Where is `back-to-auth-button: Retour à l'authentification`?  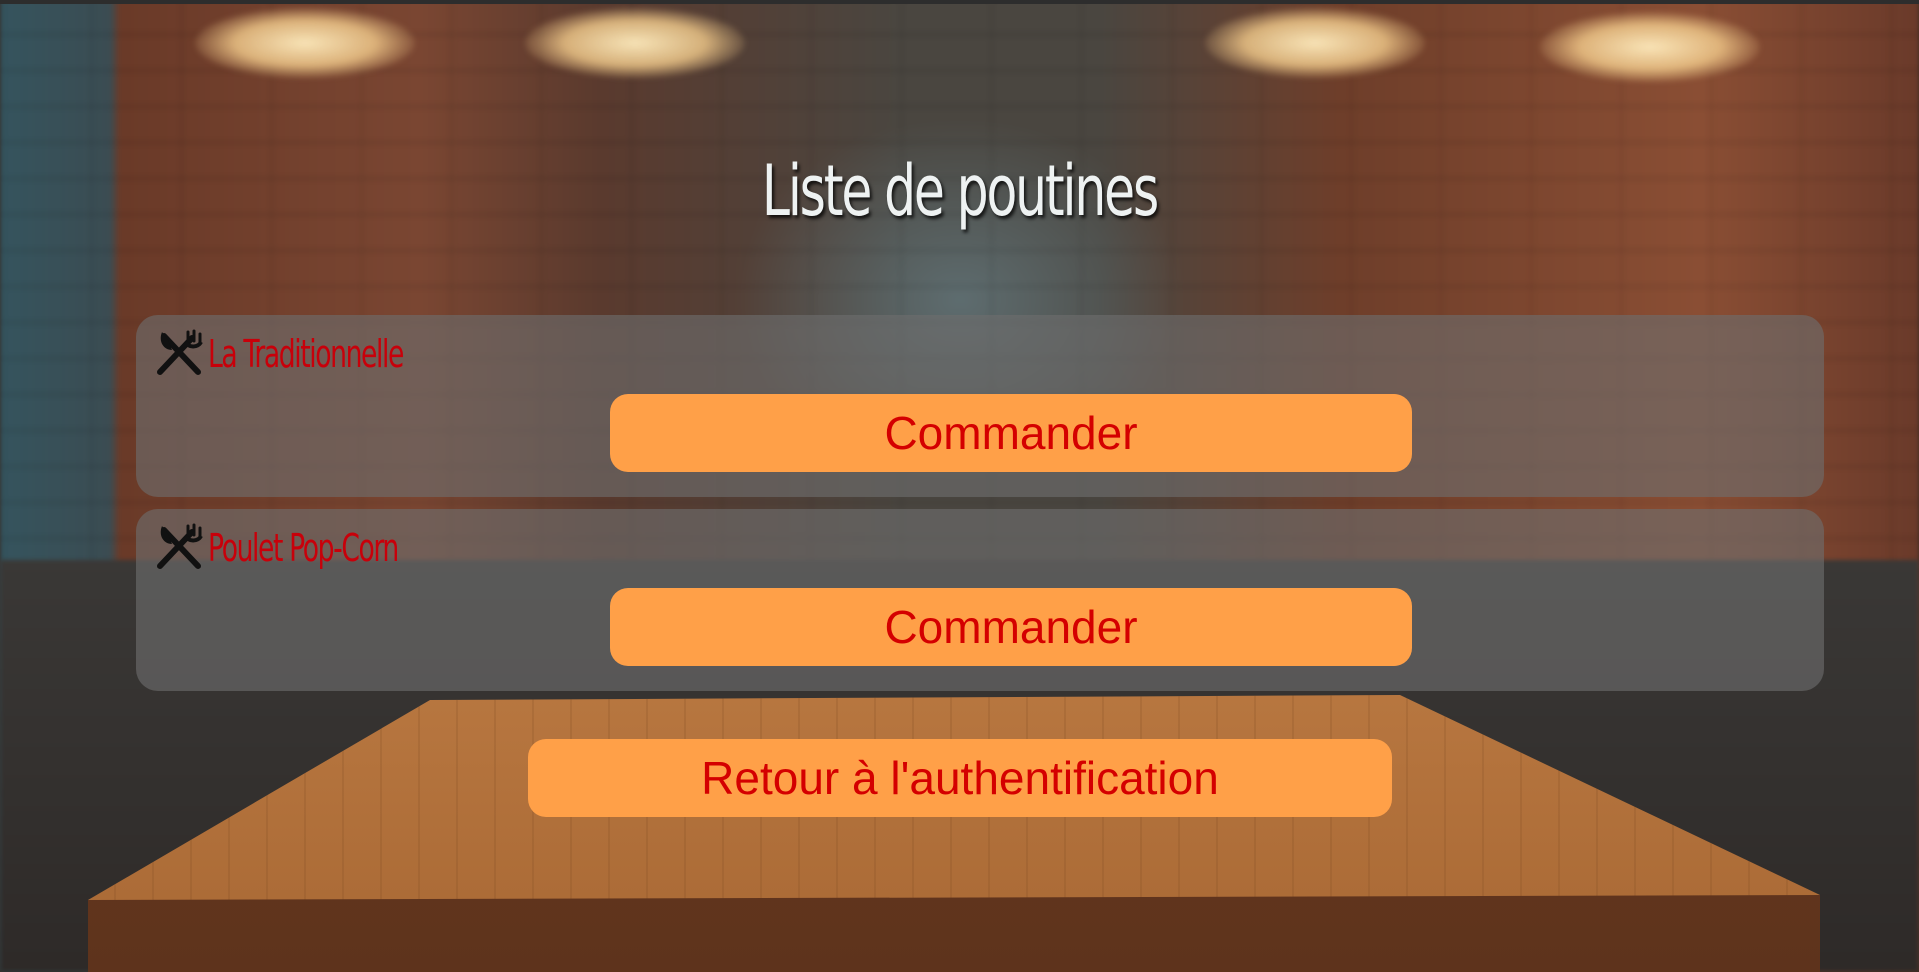
back-to-auth-button: Retour à l'authentification is located at coordinates (960, 778).